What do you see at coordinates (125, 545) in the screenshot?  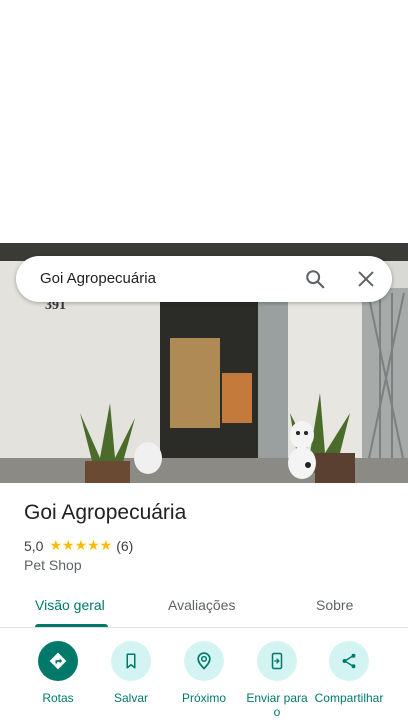 I see `review-count: (6)` at bounding box center [125, 545].